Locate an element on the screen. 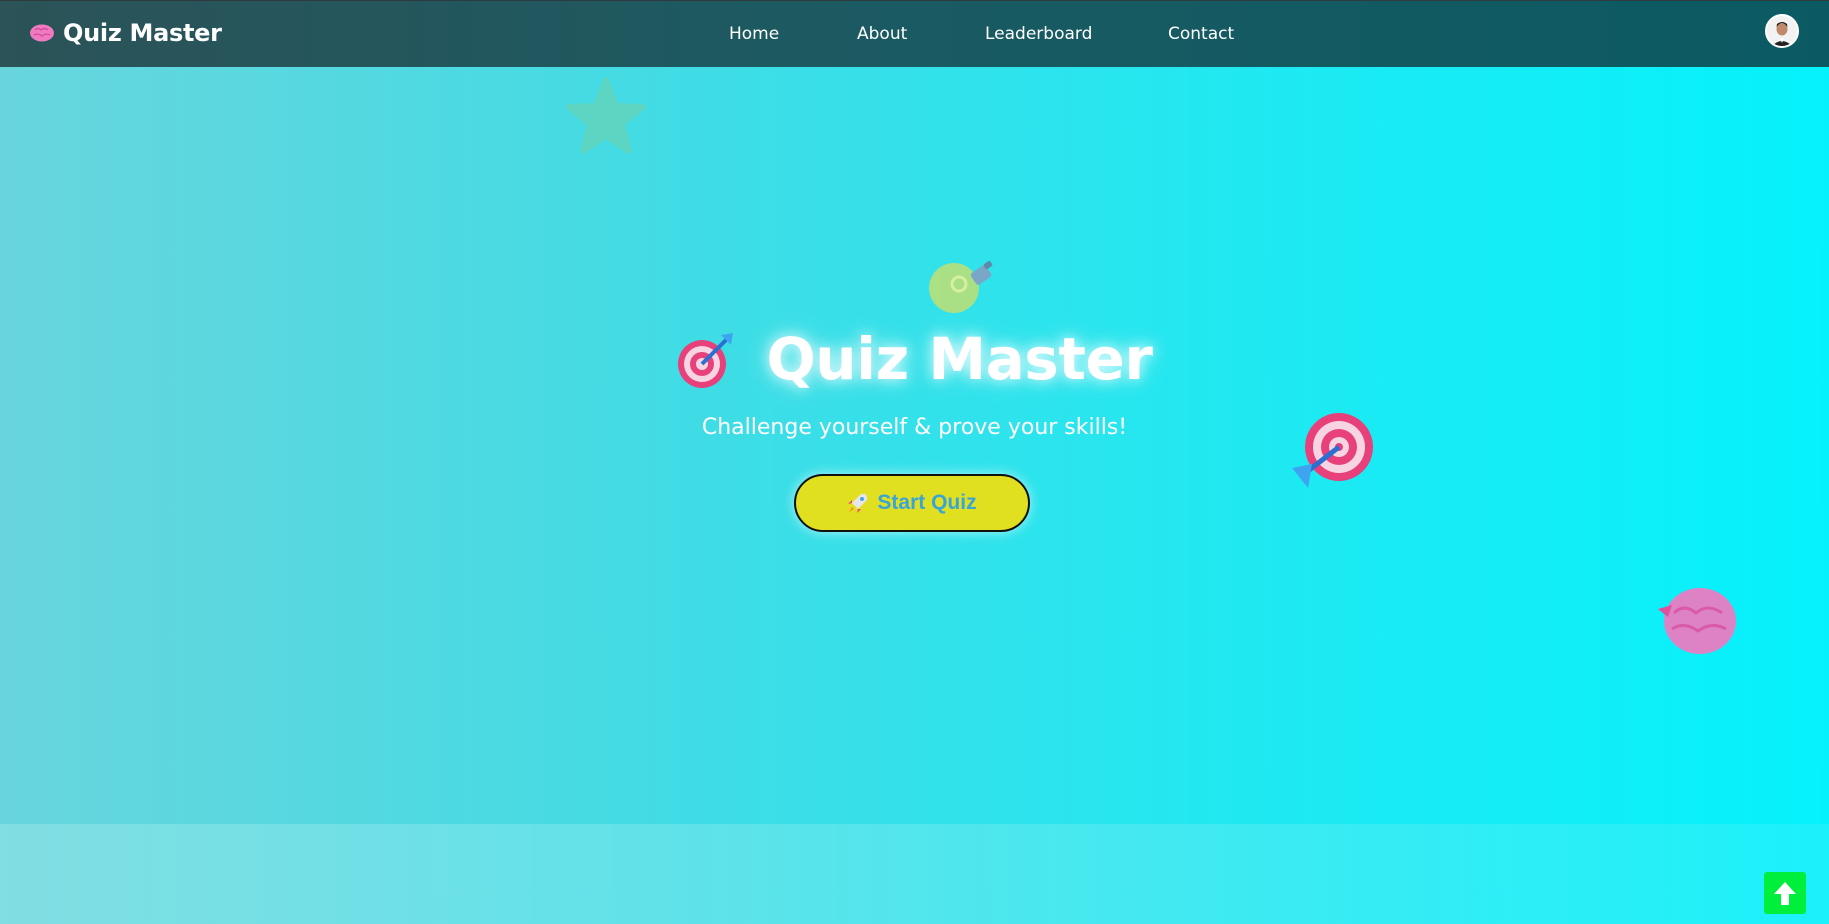  nav-link-leaderboard: Leaderboard is located at coordinates (1038, 34).